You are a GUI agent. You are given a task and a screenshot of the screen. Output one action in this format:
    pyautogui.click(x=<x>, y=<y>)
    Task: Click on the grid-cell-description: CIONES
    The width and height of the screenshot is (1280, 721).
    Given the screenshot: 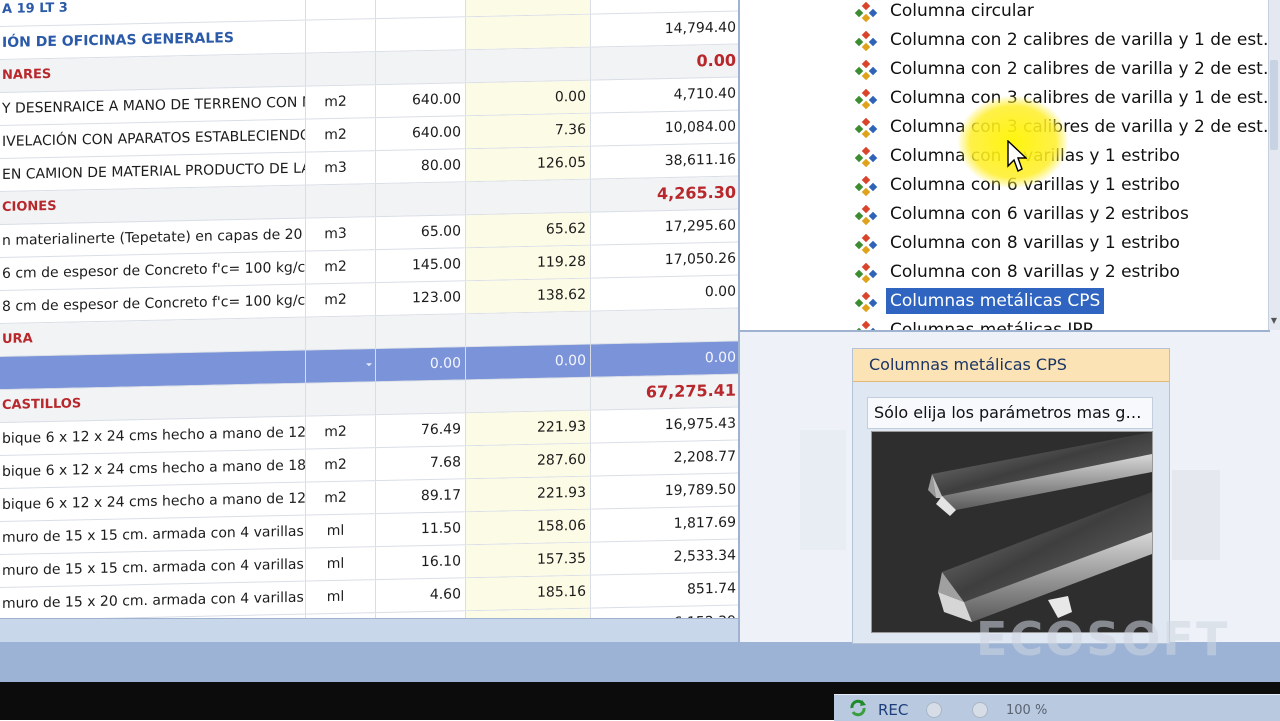 What is the action you would take?
    pyautogui.click(x=153, y=204)
    